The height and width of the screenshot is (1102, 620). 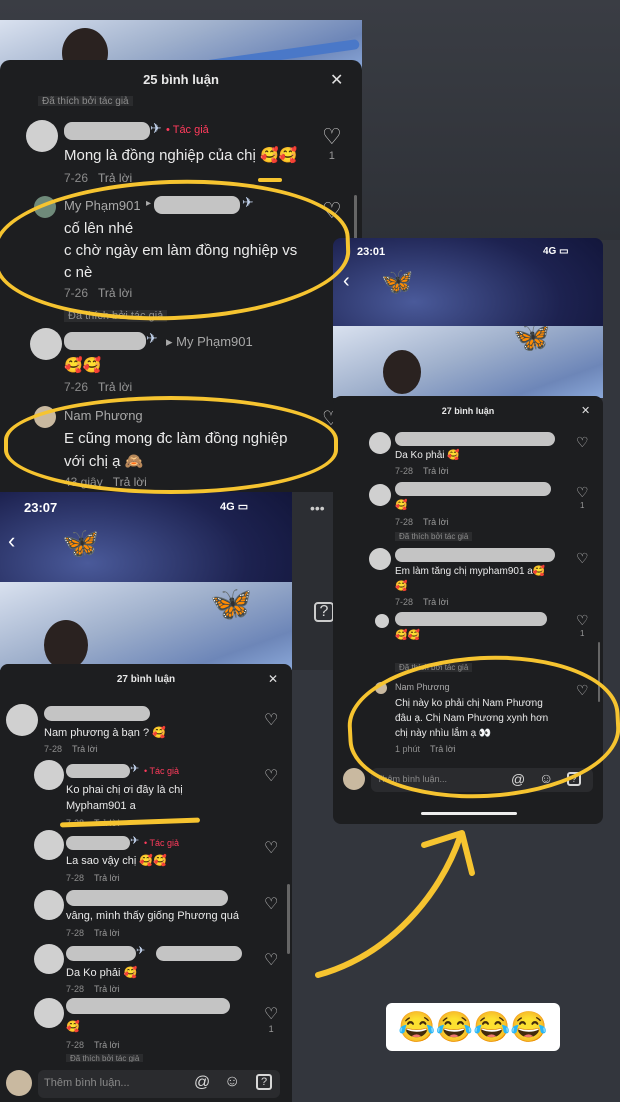 I want to click on comment-text: Ko phai chị ơi đây là chị, so click(x=124, y=790).